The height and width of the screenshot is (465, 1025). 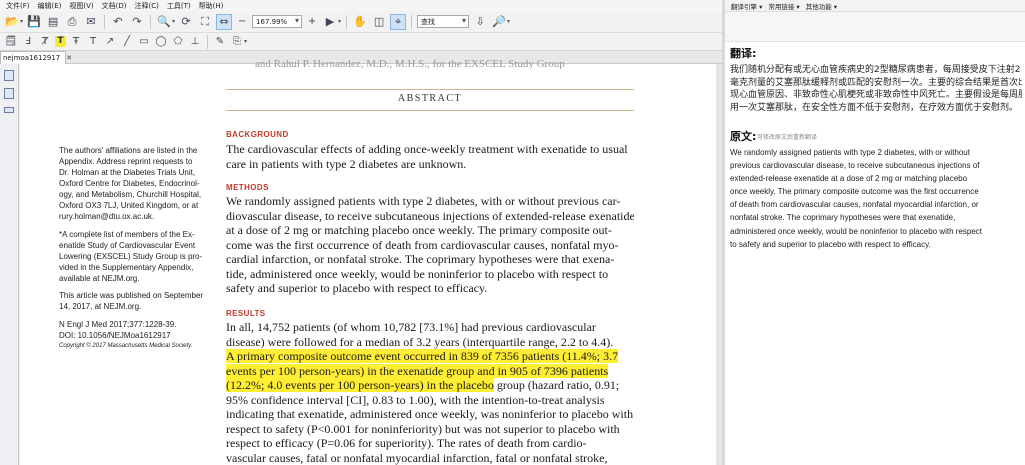 What do you see at coordinates (129, 183) in the screenshot?
I see `note-line: Oxford Centre for Diabetes, Endocrinol-` at bounding box center [129, 183].